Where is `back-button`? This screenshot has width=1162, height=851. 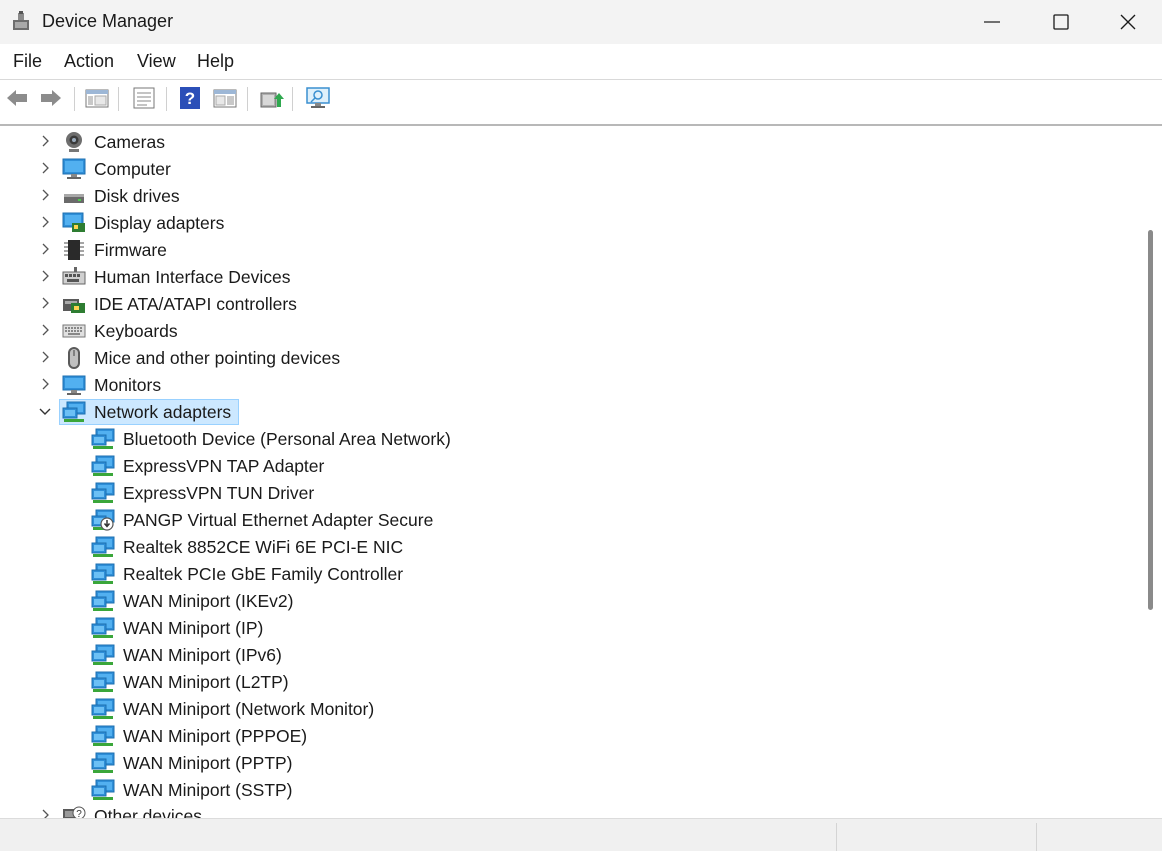 back-button is located at coordinates (17, 98).